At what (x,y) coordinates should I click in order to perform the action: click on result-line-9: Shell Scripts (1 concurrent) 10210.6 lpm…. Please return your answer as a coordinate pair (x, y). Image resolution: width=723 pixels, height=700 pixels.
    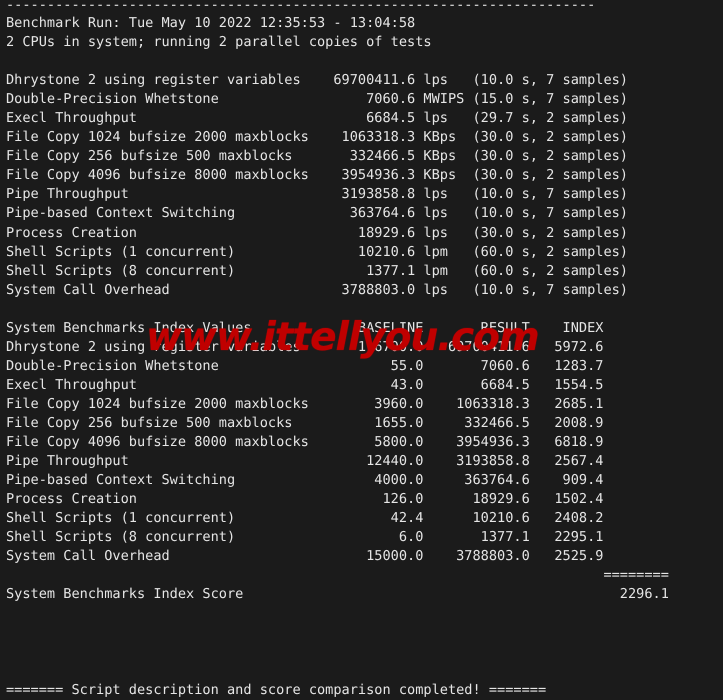
    Looking at the image, I should click on (317, 251).